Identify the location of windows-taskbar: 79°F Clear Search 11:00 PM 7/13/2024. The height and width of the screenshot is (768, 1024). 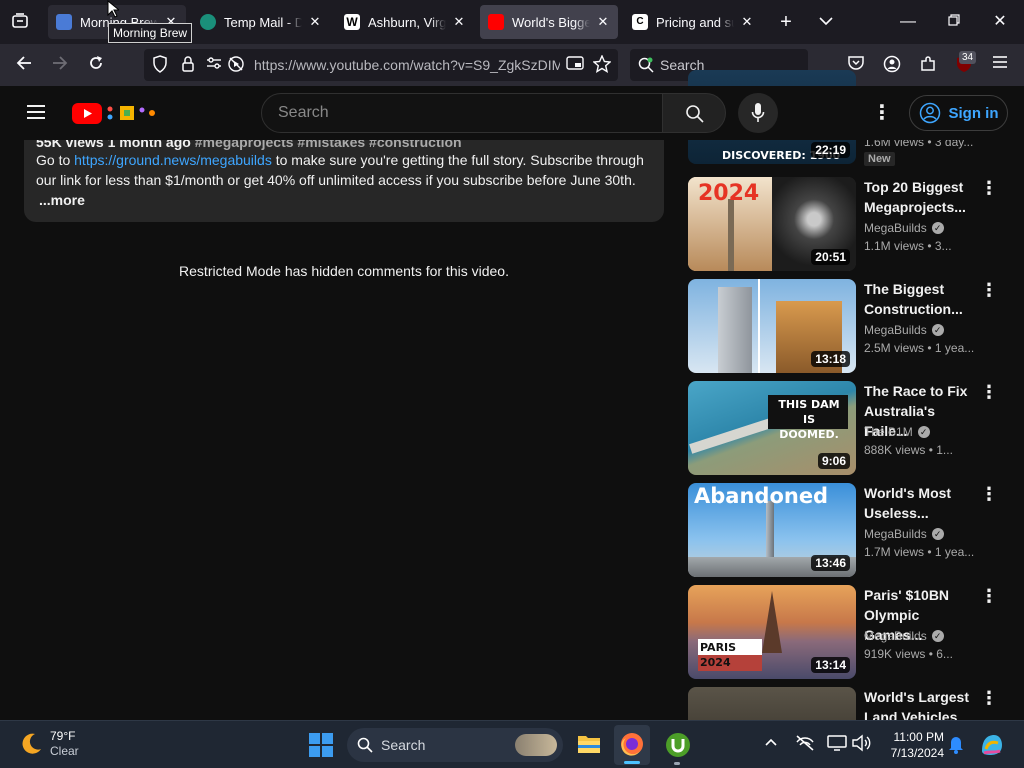
(512, 744).